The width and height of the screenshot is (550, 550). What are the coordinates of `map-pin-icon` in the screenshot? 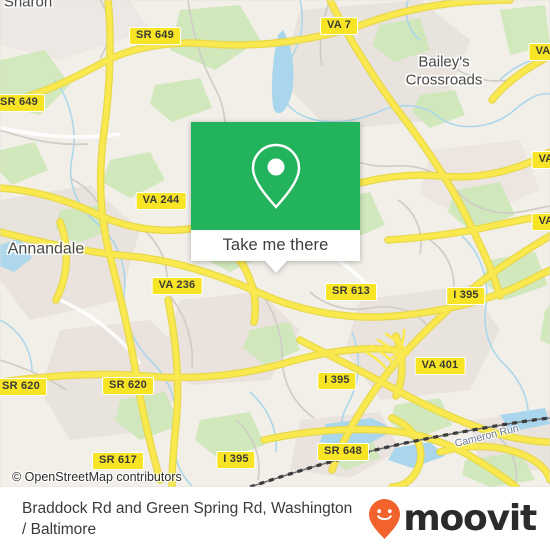 It's located at (275, 176).